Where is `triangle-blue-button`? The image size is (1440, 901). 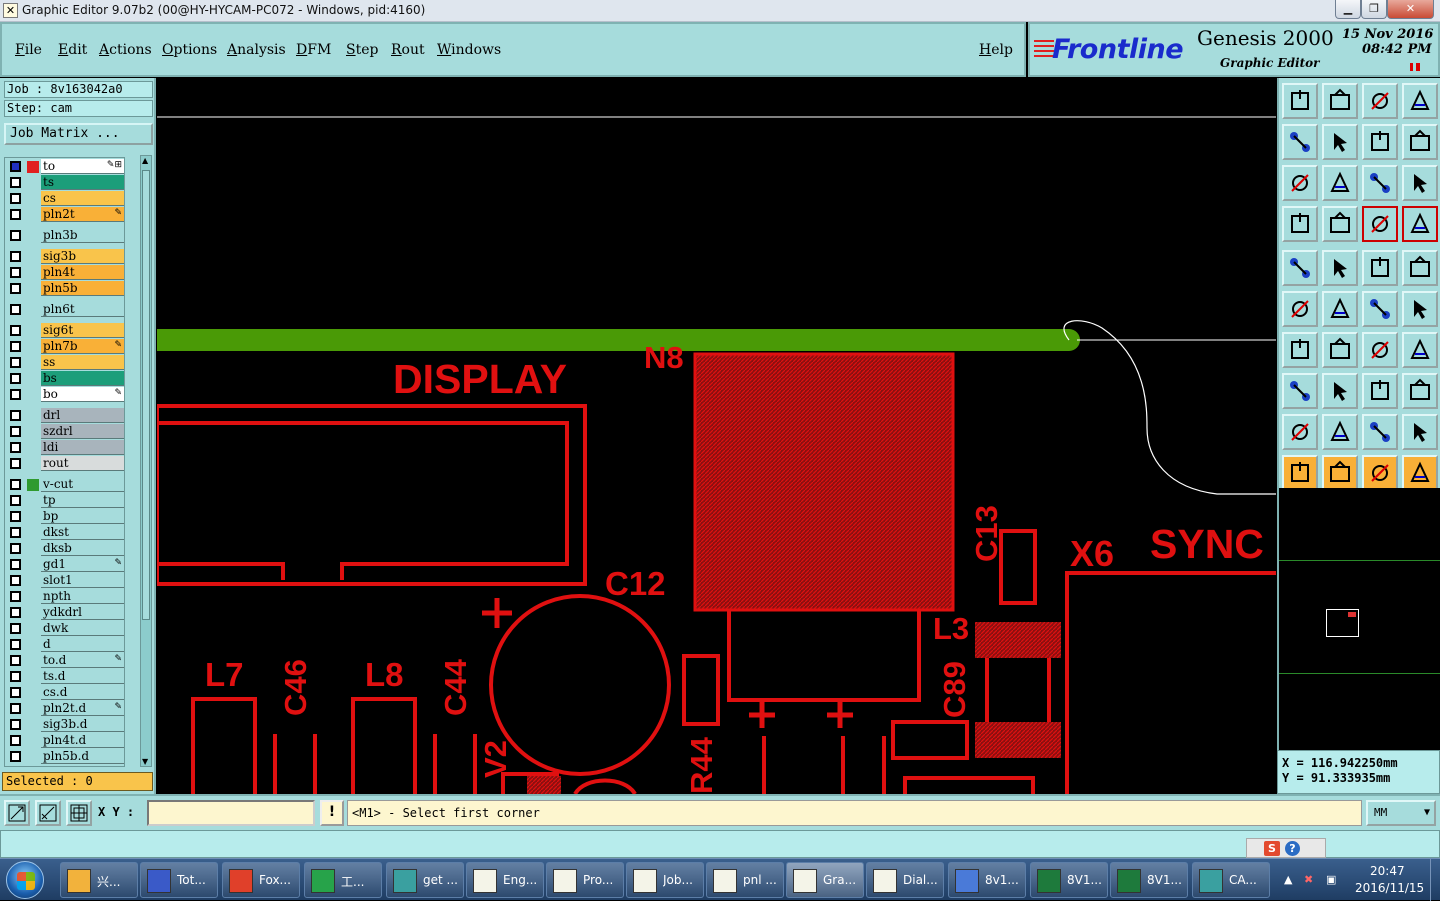 triangle-blue-button is located at coordinates (1420, 432).